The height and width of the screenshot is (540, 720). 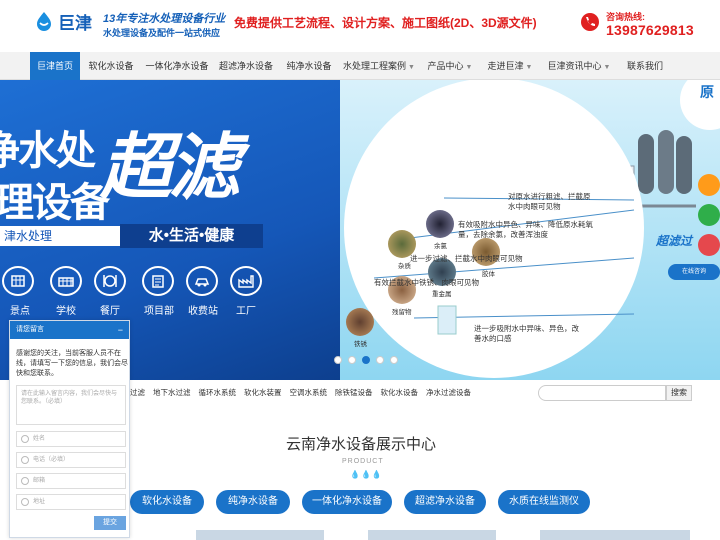 What do you see at coordinates (170, 168) in the screenshot?
I see `banner-main-title: 超滤` at bounding box center [170, 168].